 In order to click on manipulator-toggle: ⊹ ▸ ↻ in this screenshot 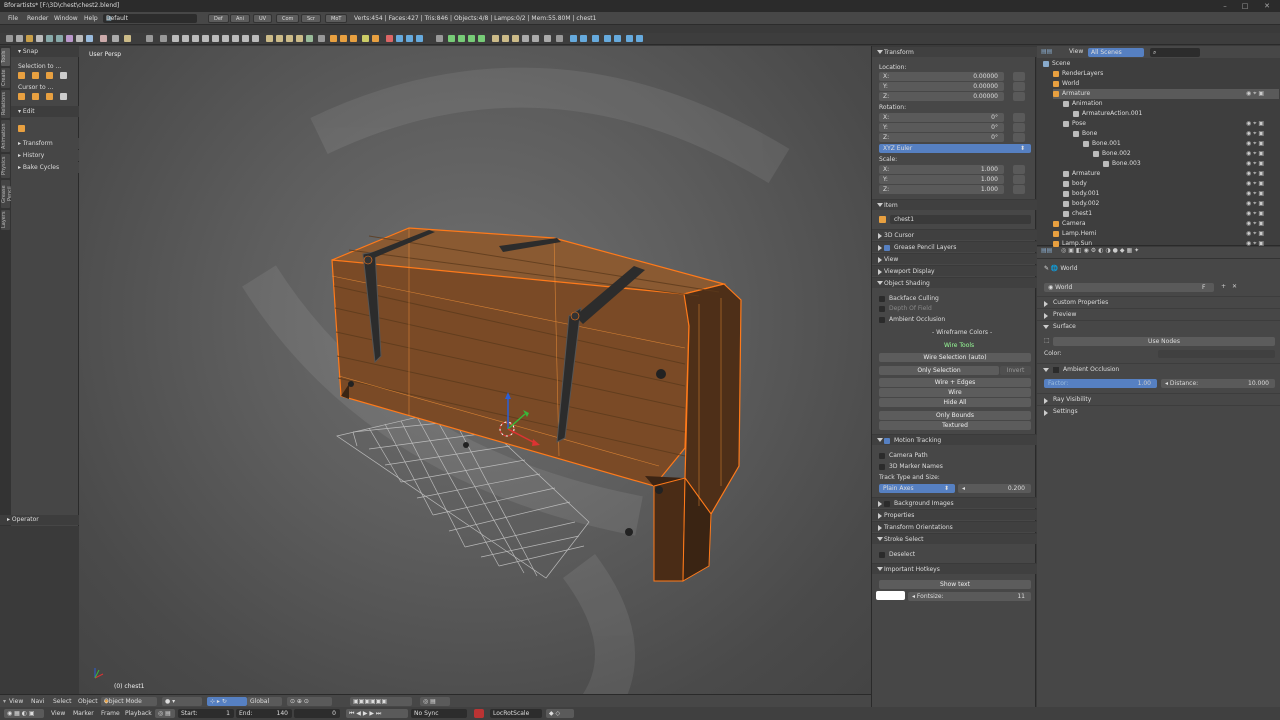, I will do `click(227, 701)`.